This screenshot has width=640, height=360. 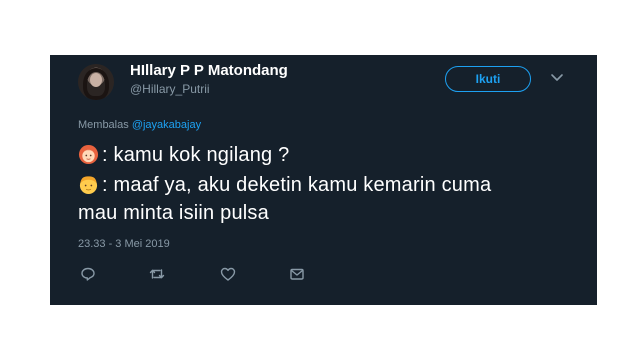 I want to click on follow-button: Ikuti, so click(x=488, y=79).